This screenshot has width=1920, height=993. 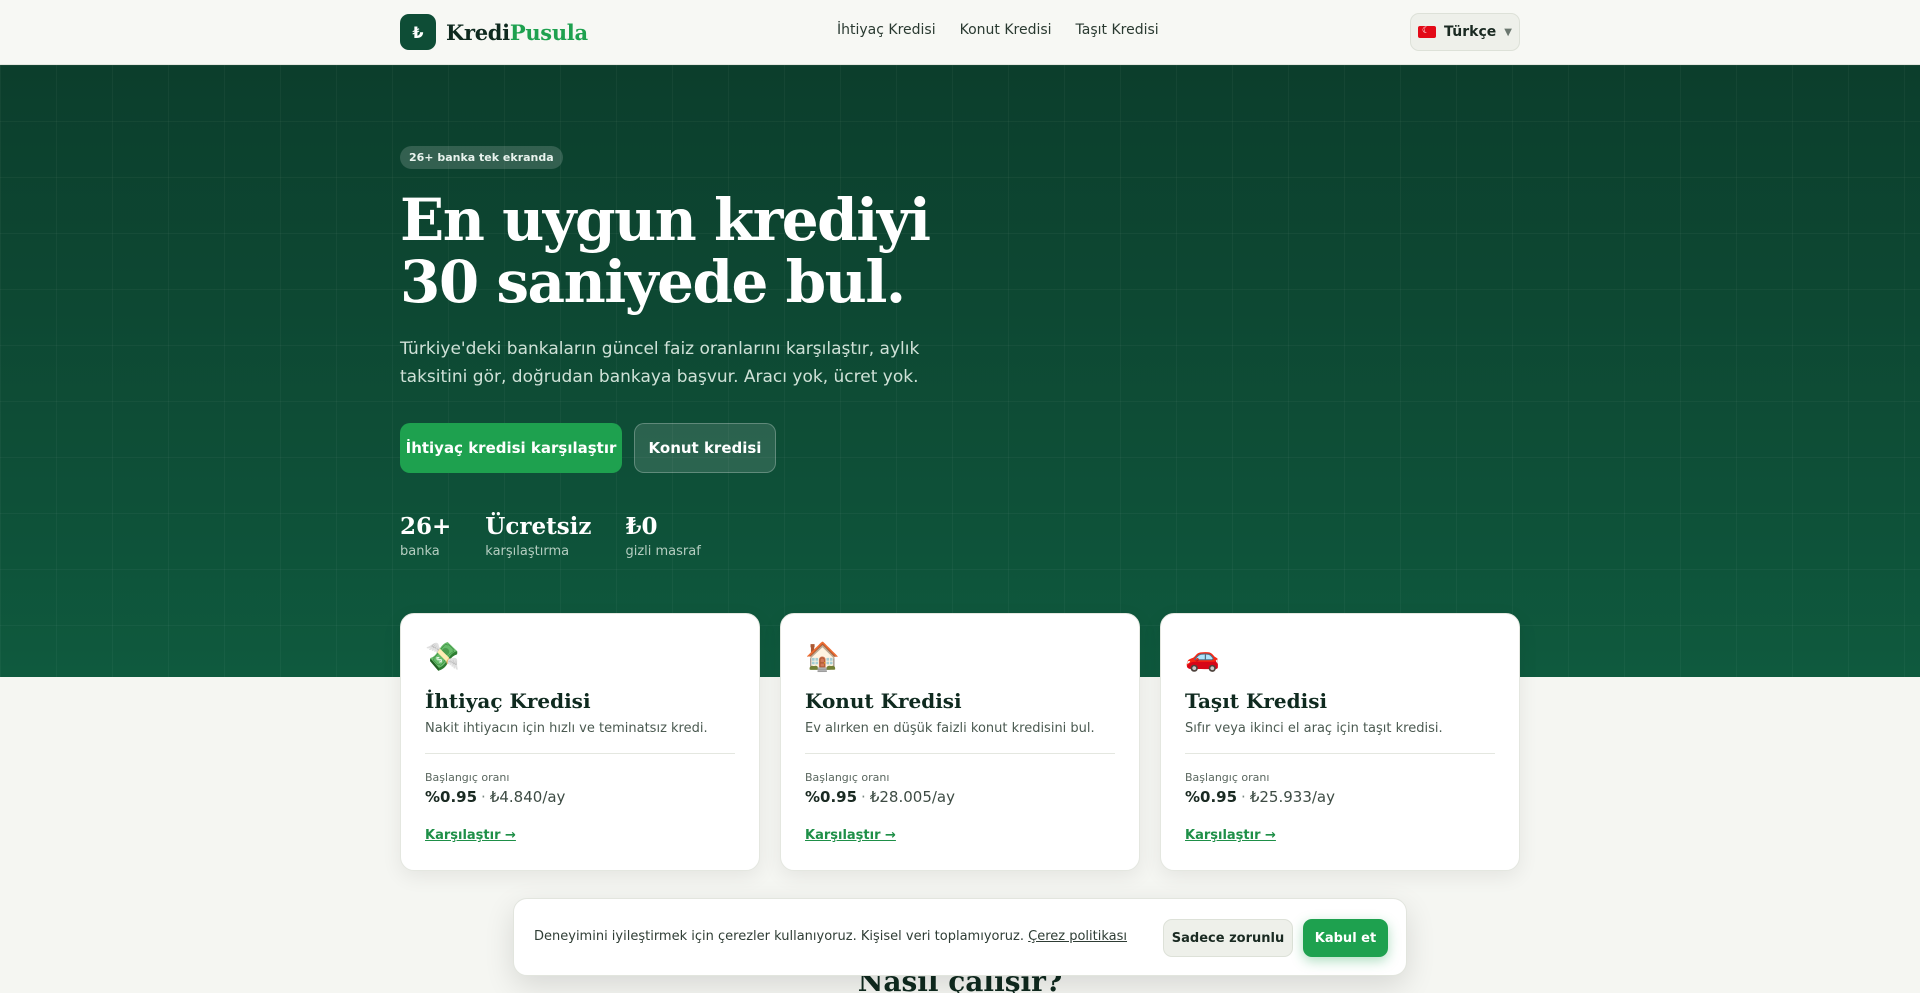 I want to click on card-title: Taşıt Kredisi, so click(x=1256, y=701).